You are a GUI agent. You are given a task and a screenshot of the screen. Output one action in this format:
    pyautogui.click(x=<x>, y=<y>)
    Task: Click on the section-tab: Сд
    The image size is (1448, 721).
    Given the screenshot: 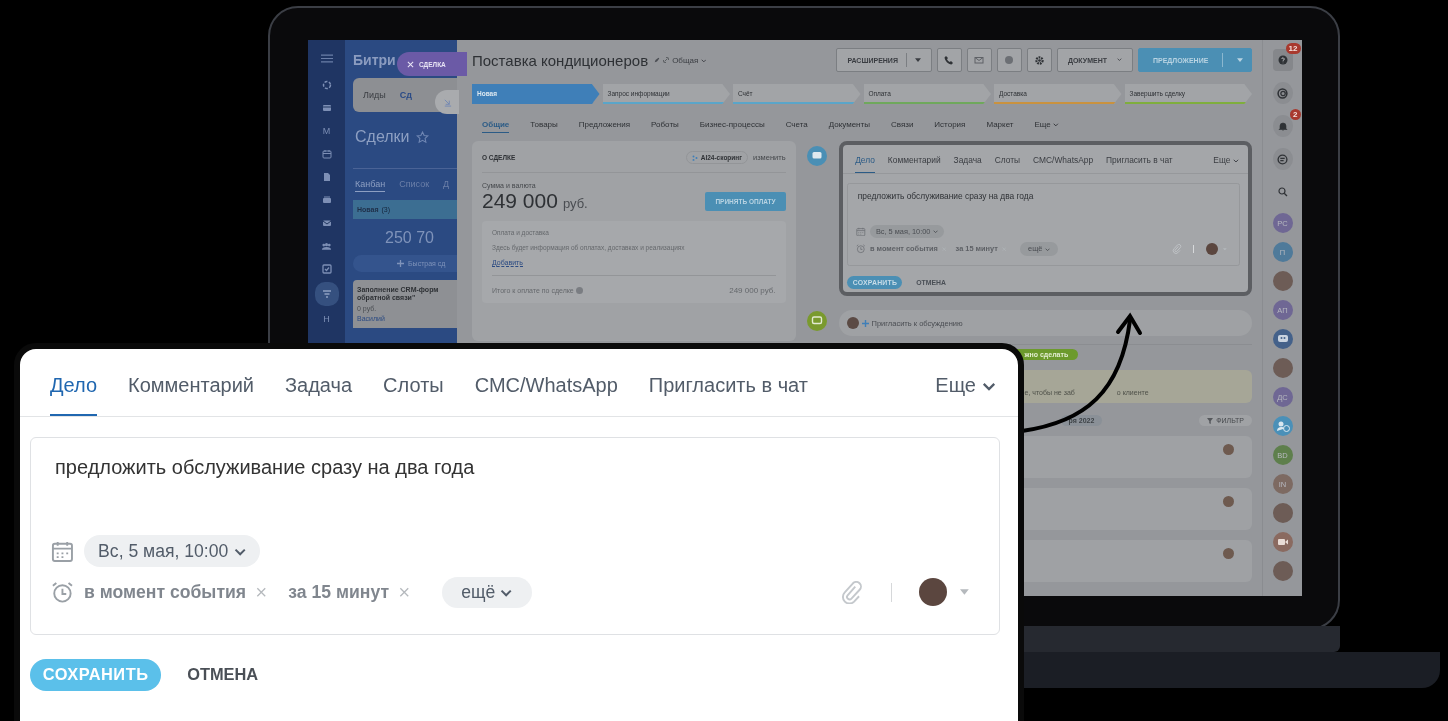 What is the action you would take?
    pyautogui.click(x=405, y=95)
    